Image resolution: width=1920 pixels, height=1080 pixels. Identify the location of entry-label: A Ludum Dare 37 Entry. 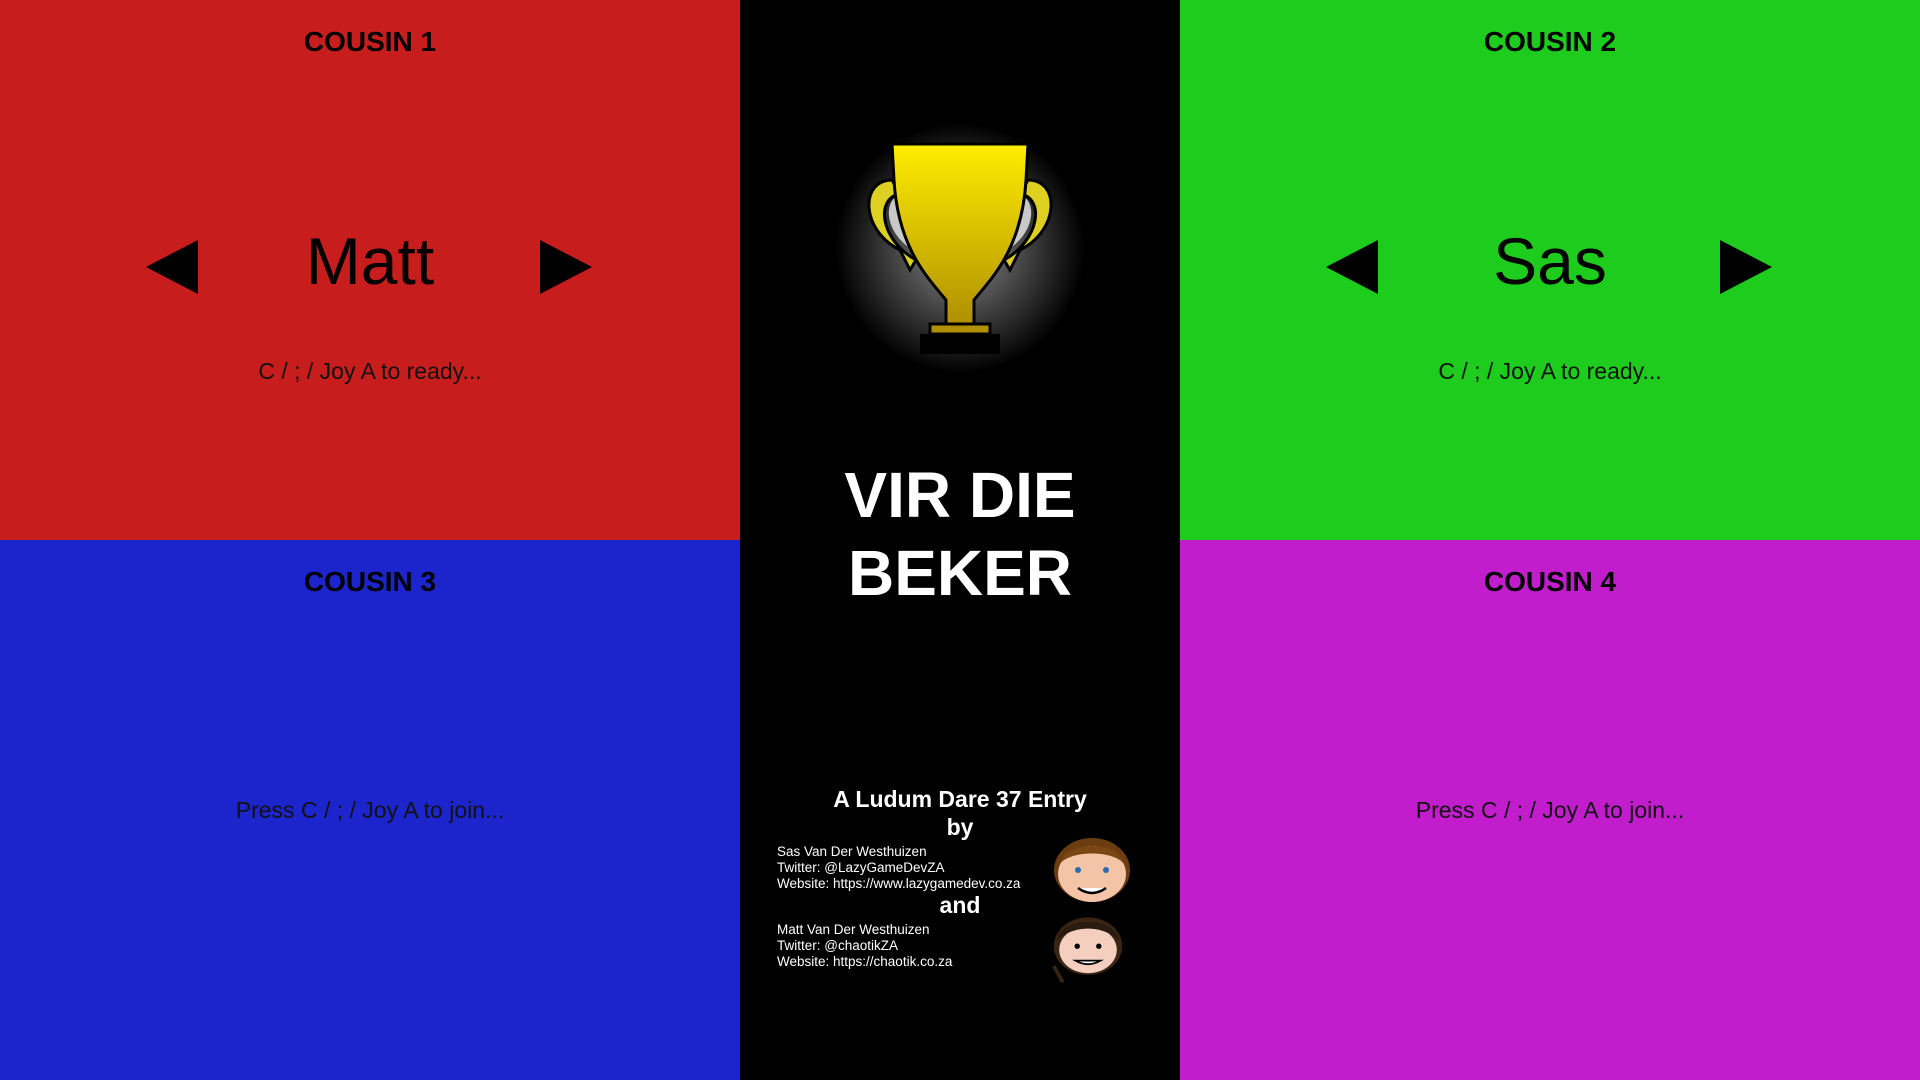
(960, 799).